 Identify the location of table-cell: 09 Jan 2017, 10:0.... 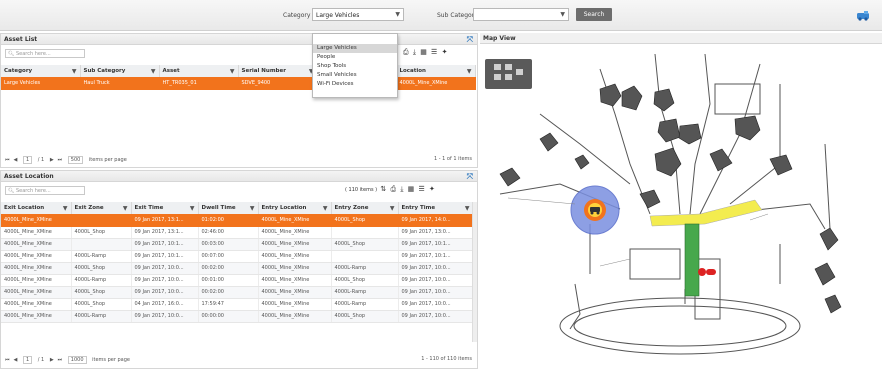
(165, 268).